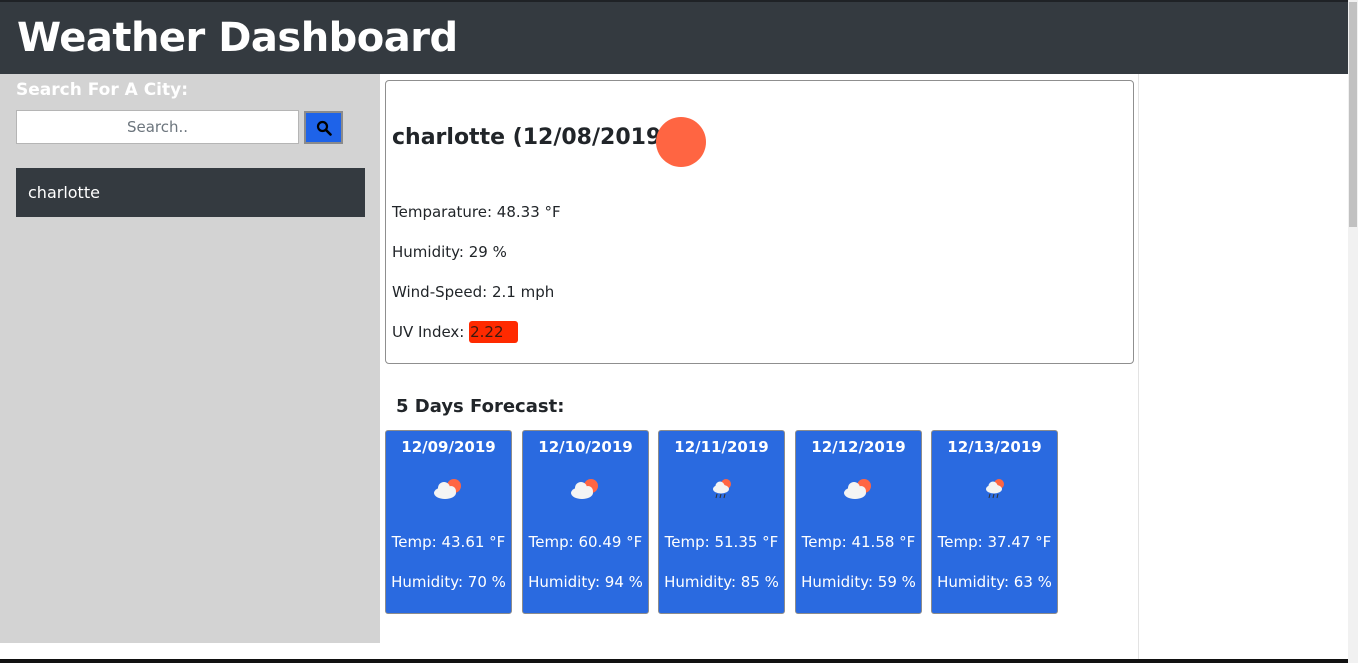 This screenshot has height=663, width=1358. Describe the element at coordinates (721, 582) in the screenshot. I see `forecast-humidity: Humidity: 85 %` at that location.